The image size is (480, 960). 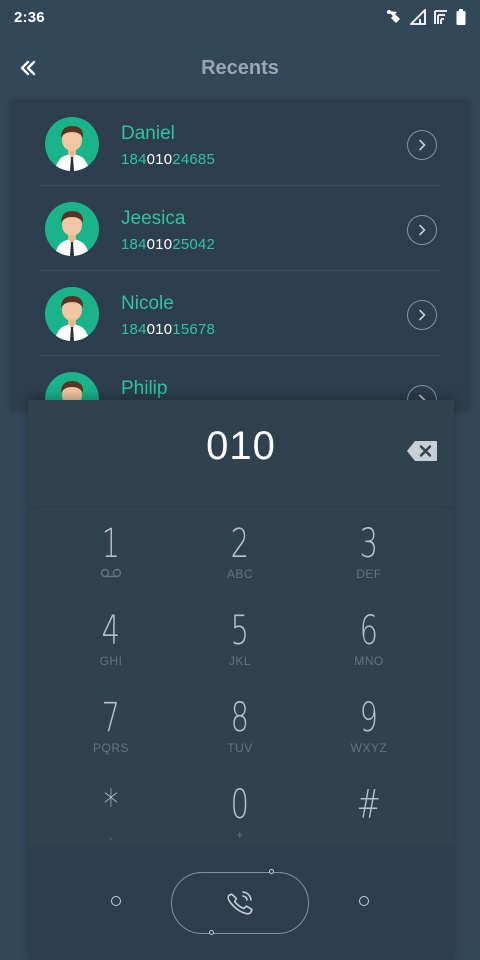 What do you see at coordinates (240, 835) in the screenshot?
I see `key-letters: +` at bounding box center [240, 835].